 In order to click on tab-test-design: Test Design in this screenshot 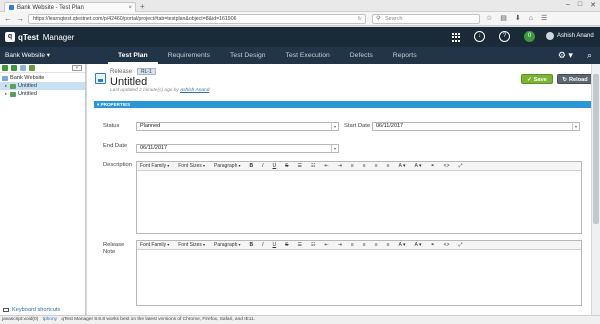, I will do `click(248, 55)`.